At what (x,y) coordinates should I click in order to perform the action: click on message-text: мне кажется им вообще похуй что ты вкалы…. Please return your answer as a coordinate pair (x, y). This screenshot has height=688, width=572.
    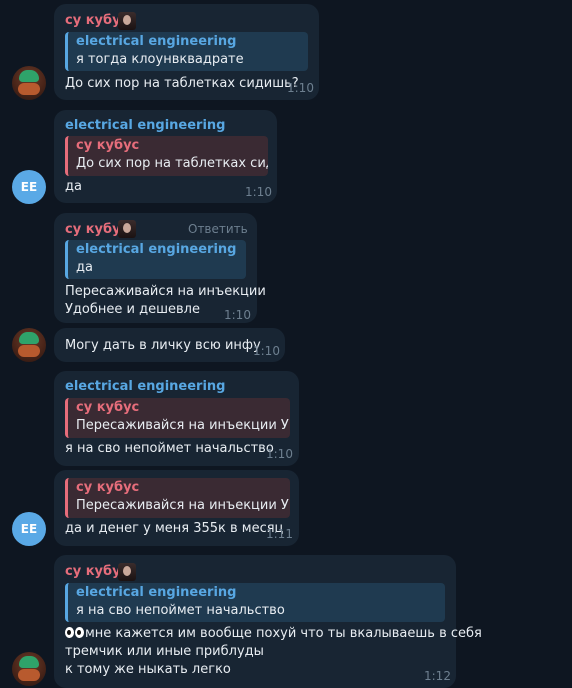
    Looking at the image, I should click on (273, 634).